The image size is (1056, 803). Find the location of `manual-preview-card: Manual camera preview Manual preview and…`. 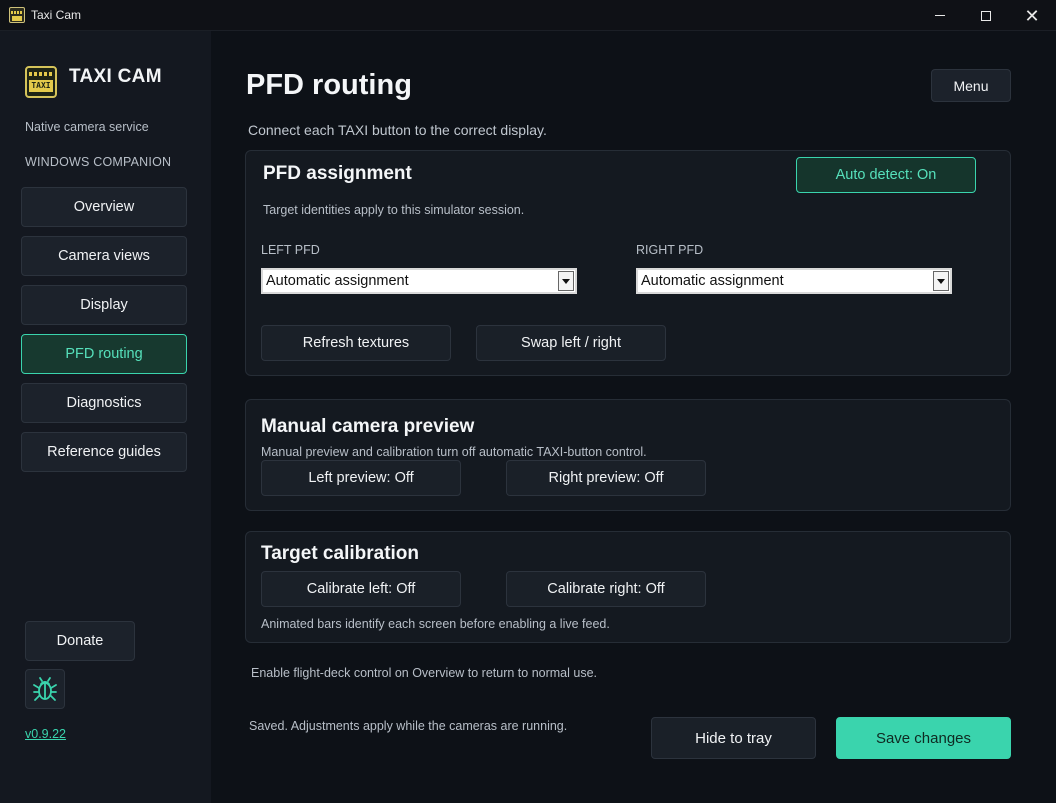

manual-preview-card: Manual camera preview Manual preview and… is located at coordinates (628, 455).